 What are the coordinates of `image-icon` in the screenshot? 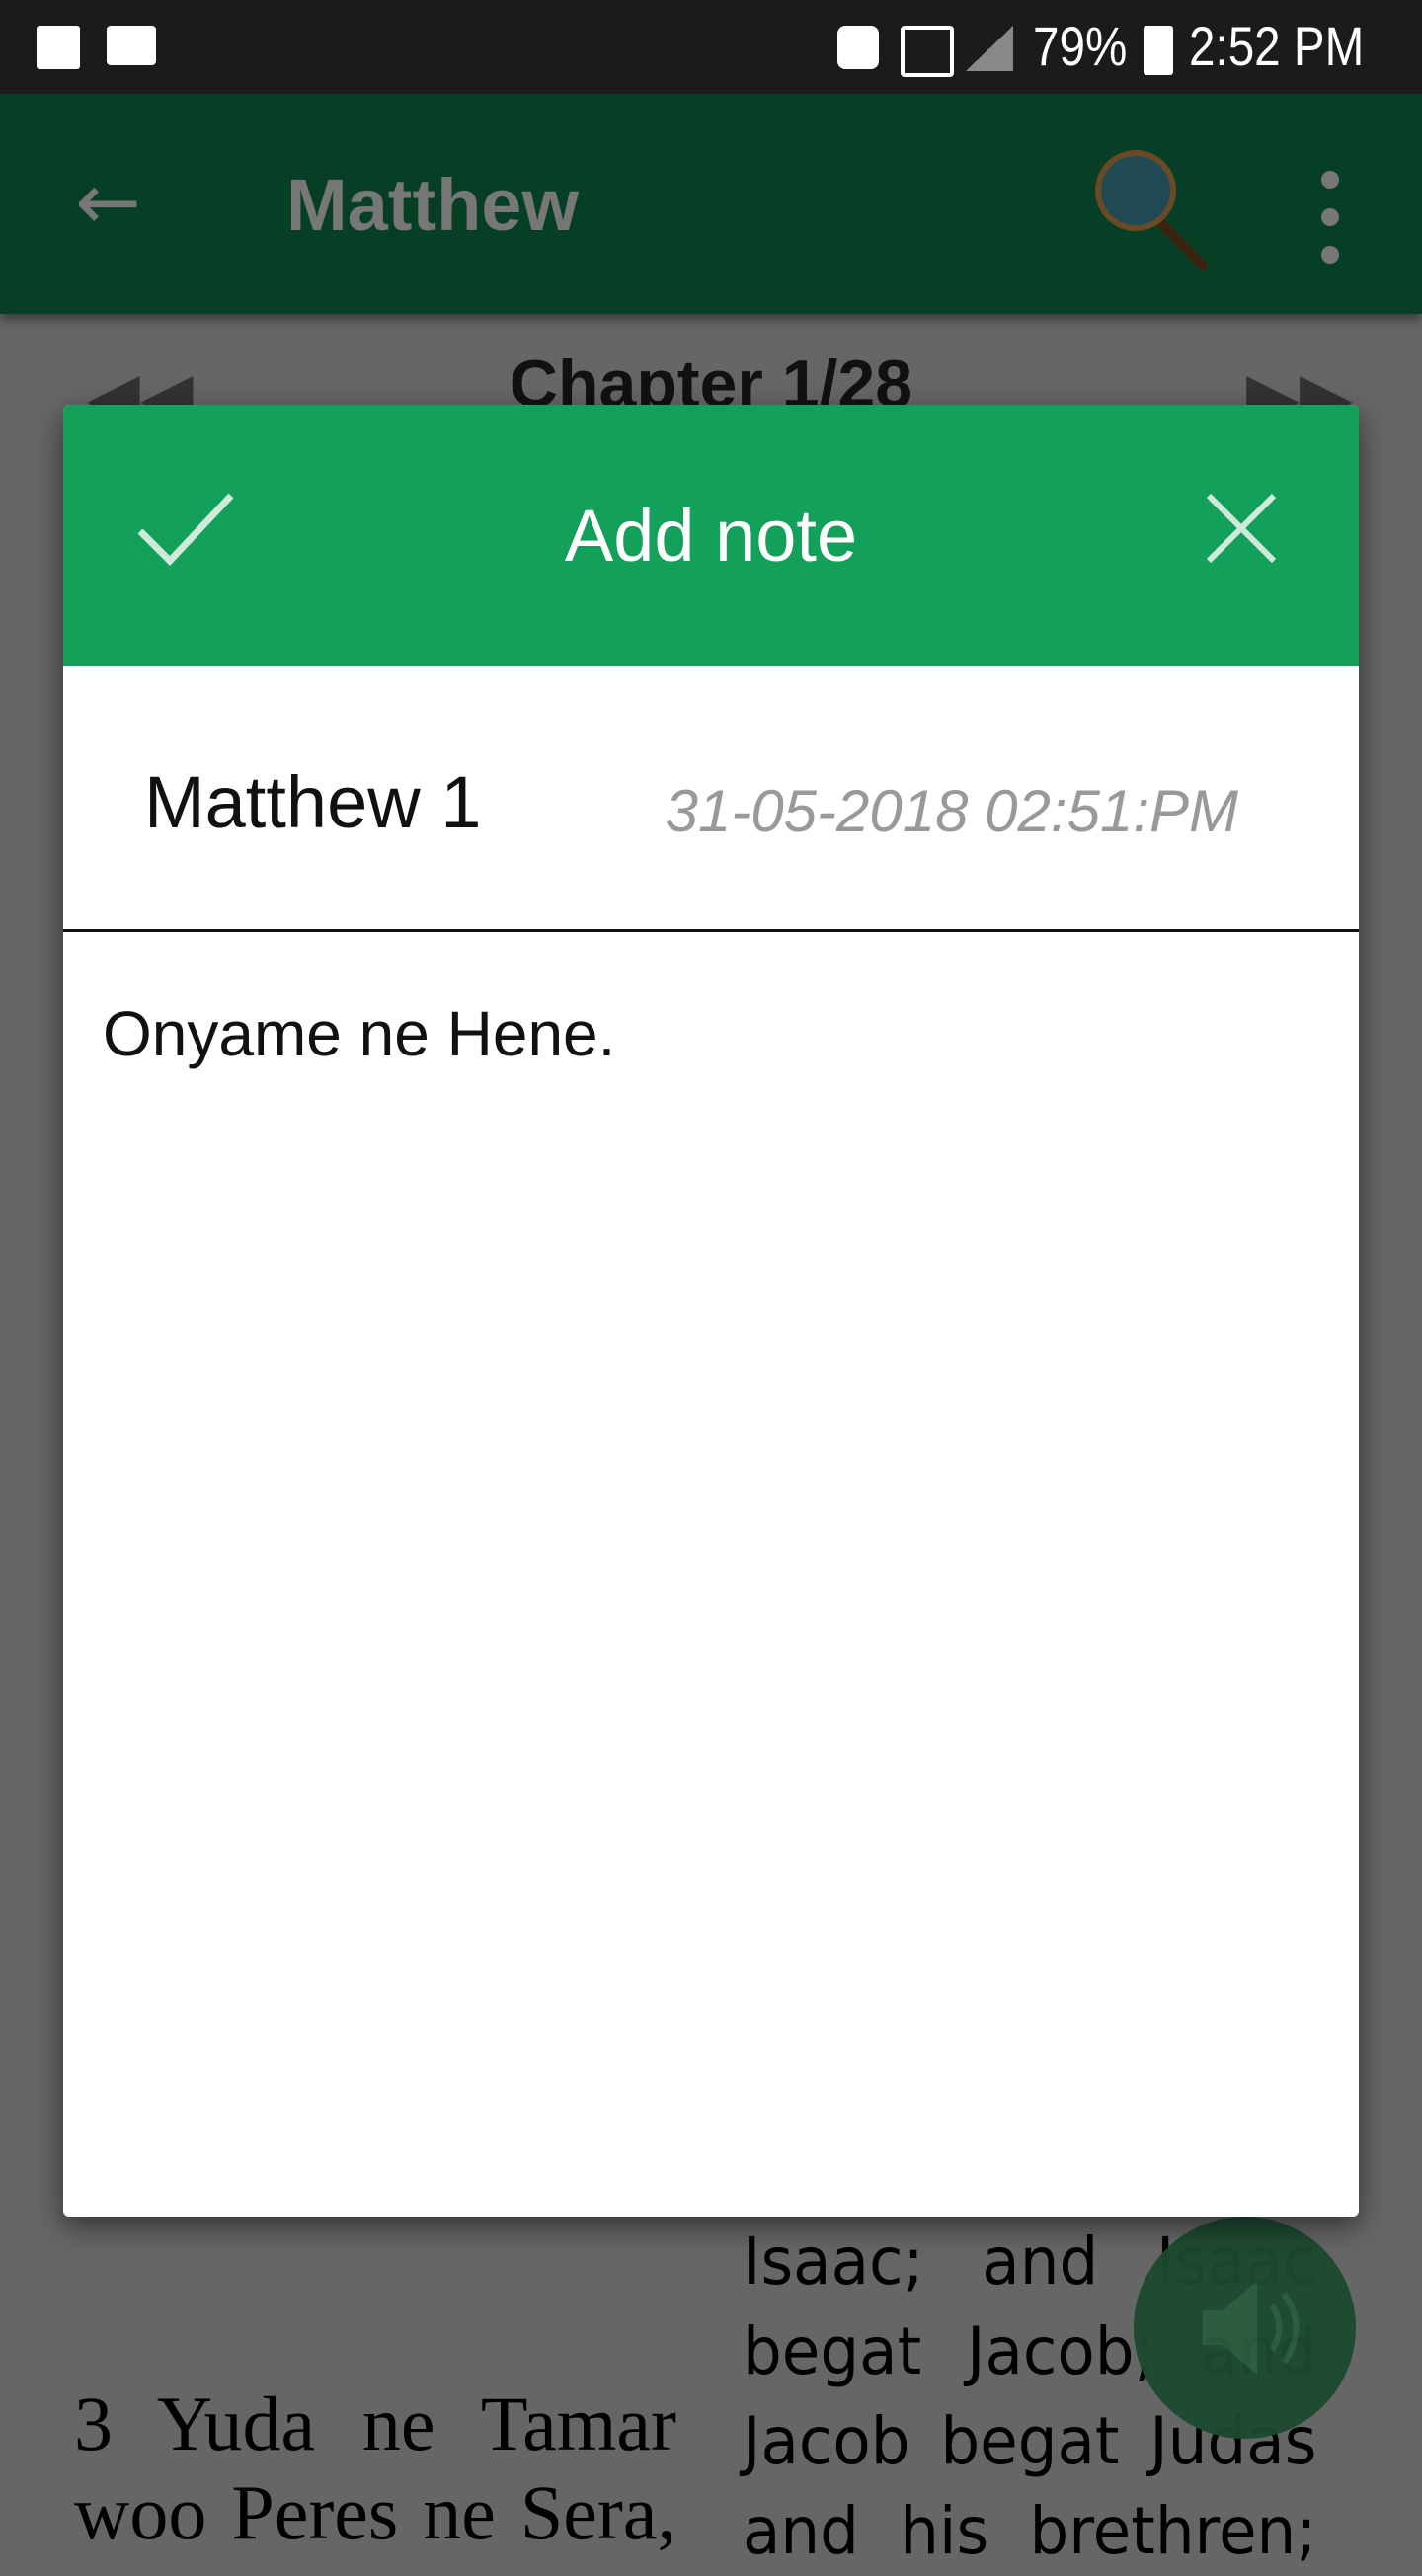 It's located at (59, 47).